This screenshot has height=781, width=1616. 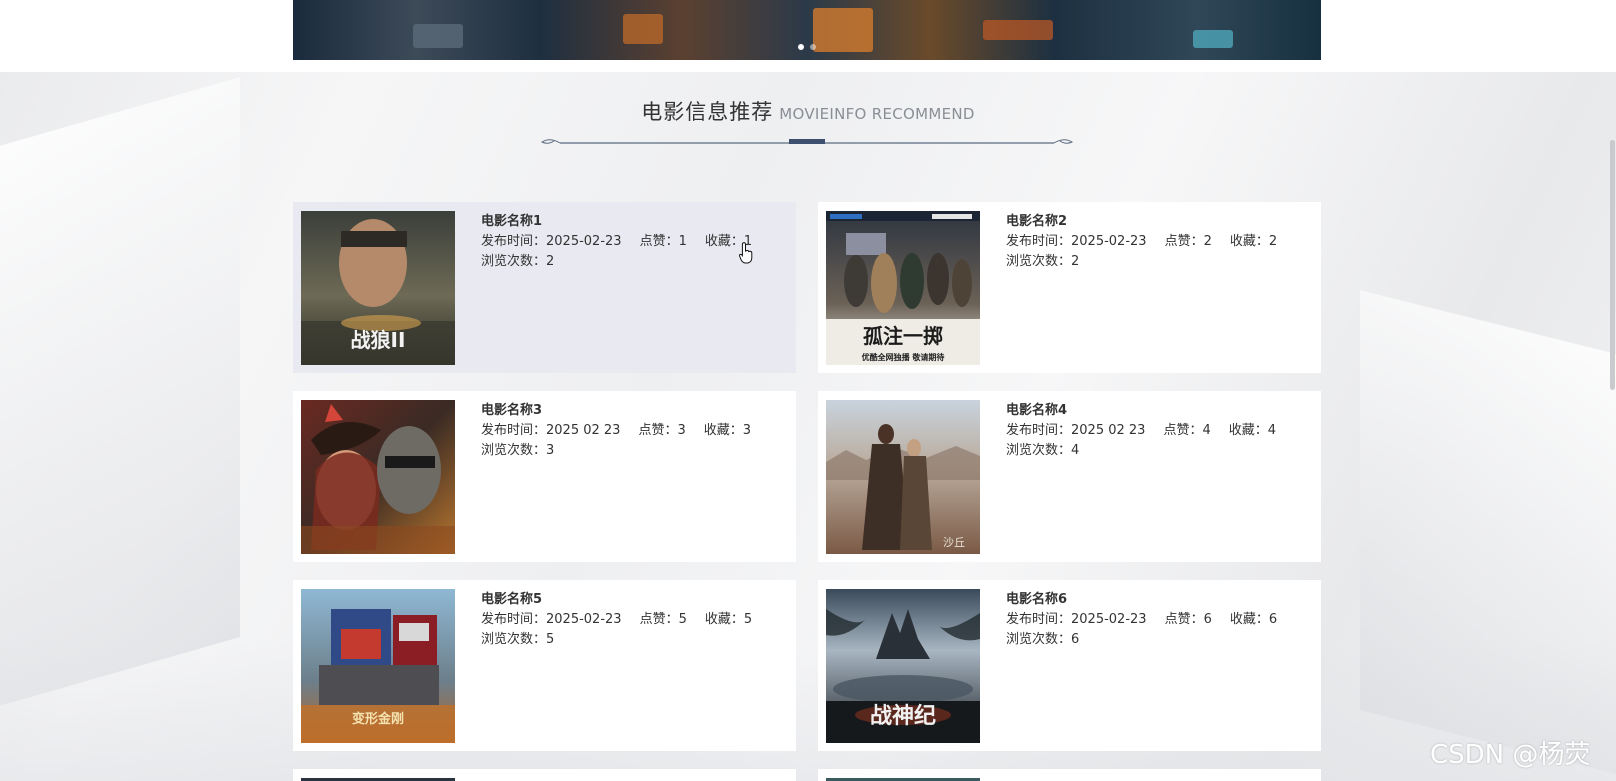 What do you see at coordinates (662, 430) in the screenshot?
I see `like-count: 点赞：3` at bounding box center [662, 430].